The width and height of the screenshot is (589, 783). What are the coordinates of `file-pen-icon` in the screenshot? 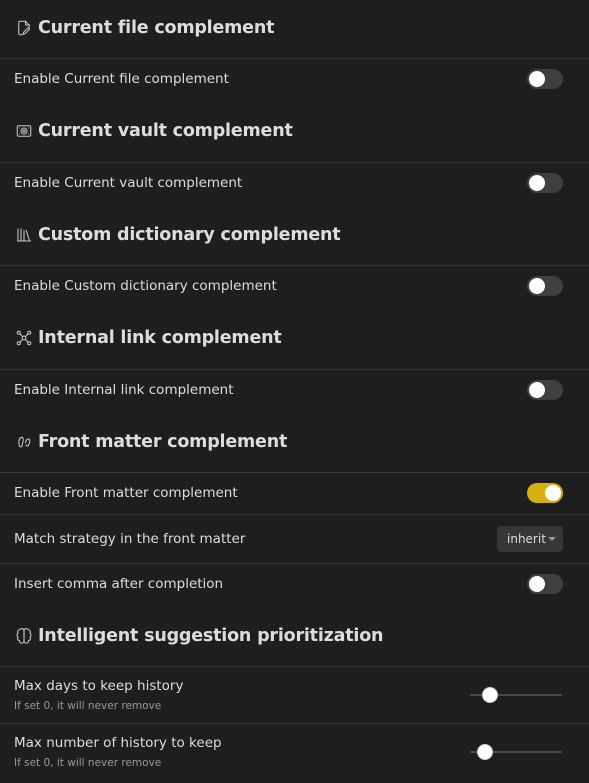 It's located at (24, 28).